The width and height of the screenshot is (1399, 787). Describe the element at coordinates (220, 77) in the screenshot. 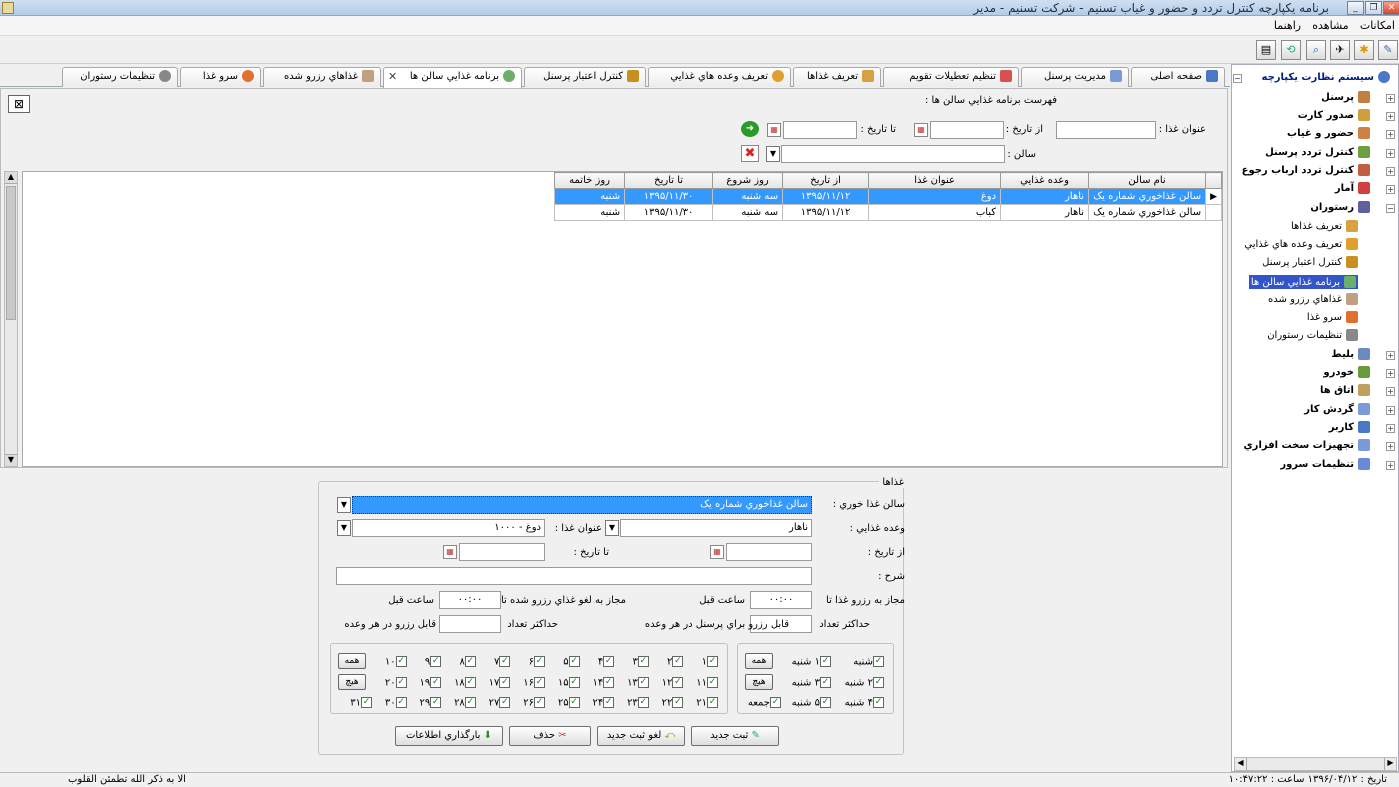

I see `tab-serve: سرو غذا` at that location.